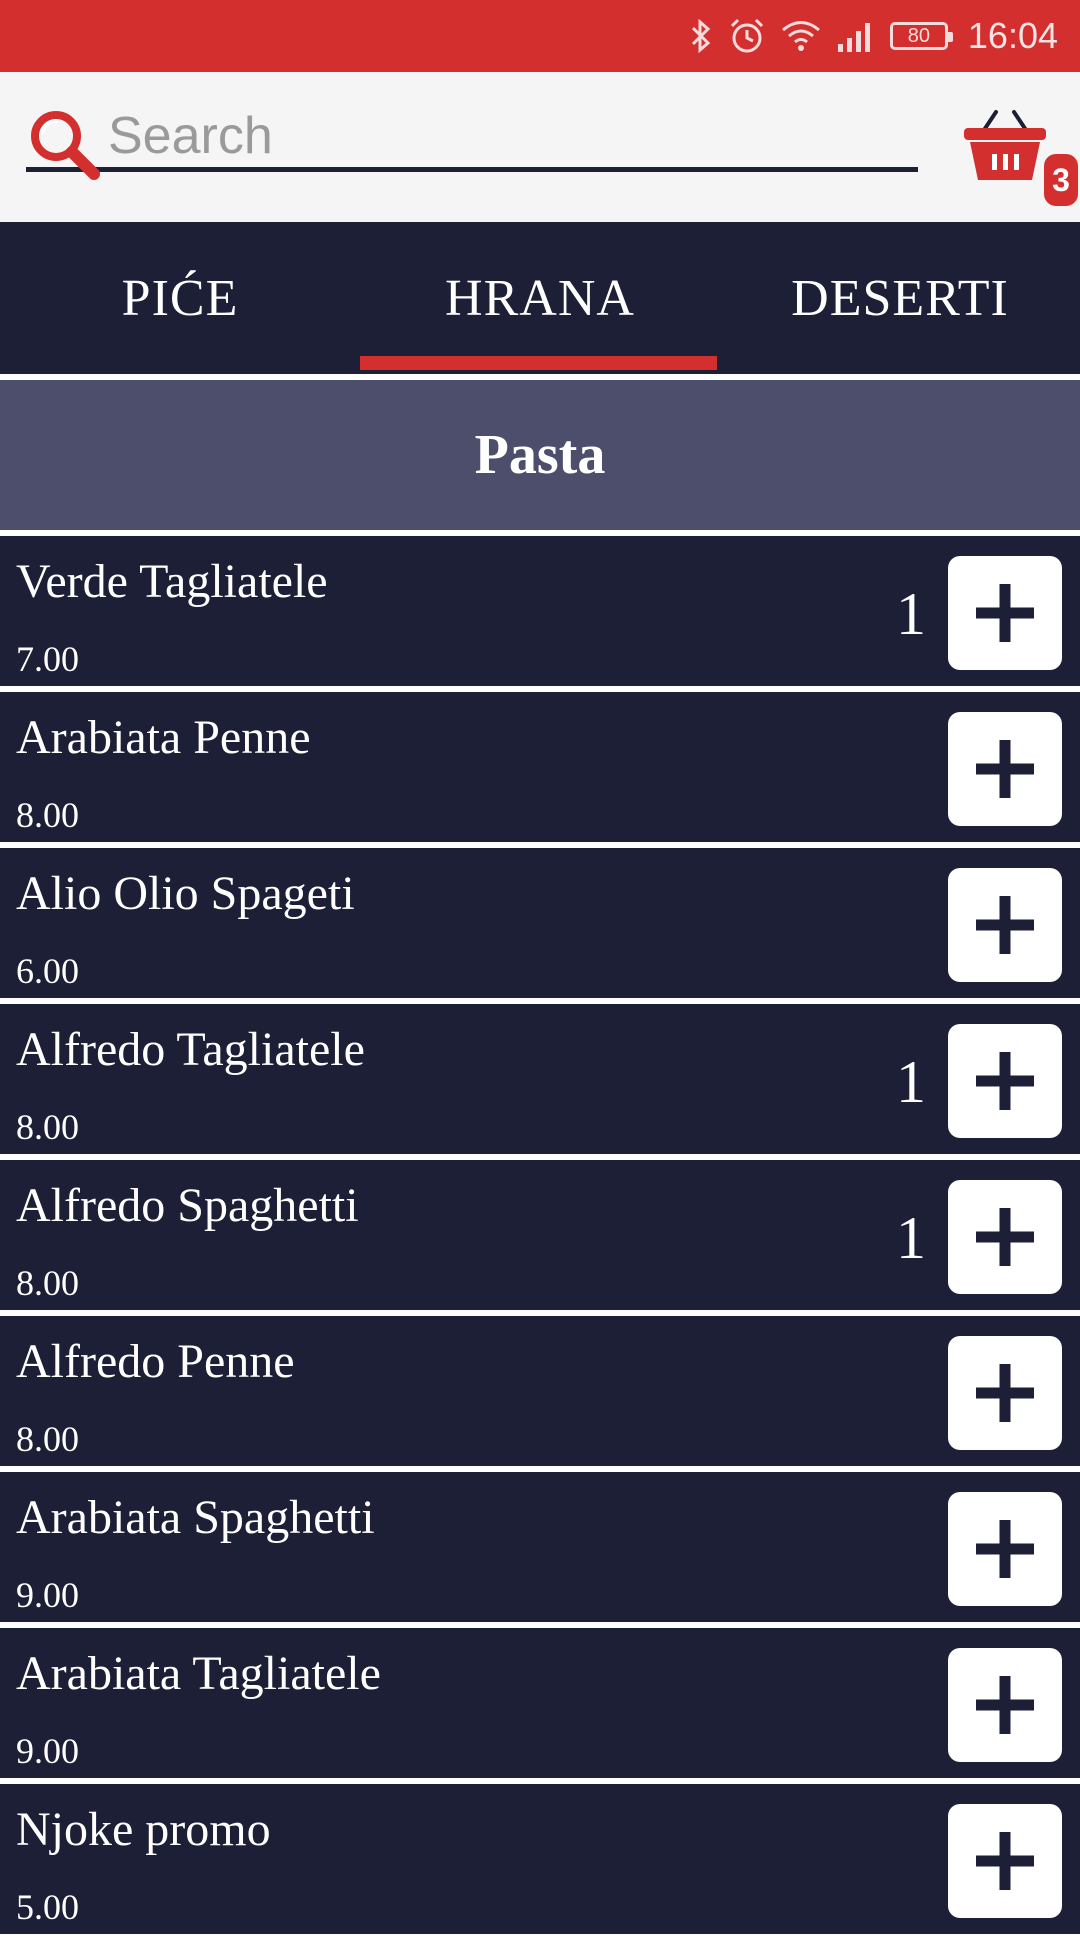  What do you see at coordinates (185, 893) in the screenshot?
I see `item-name: Alio Olio Spageti` at bounding box center [185, 893].